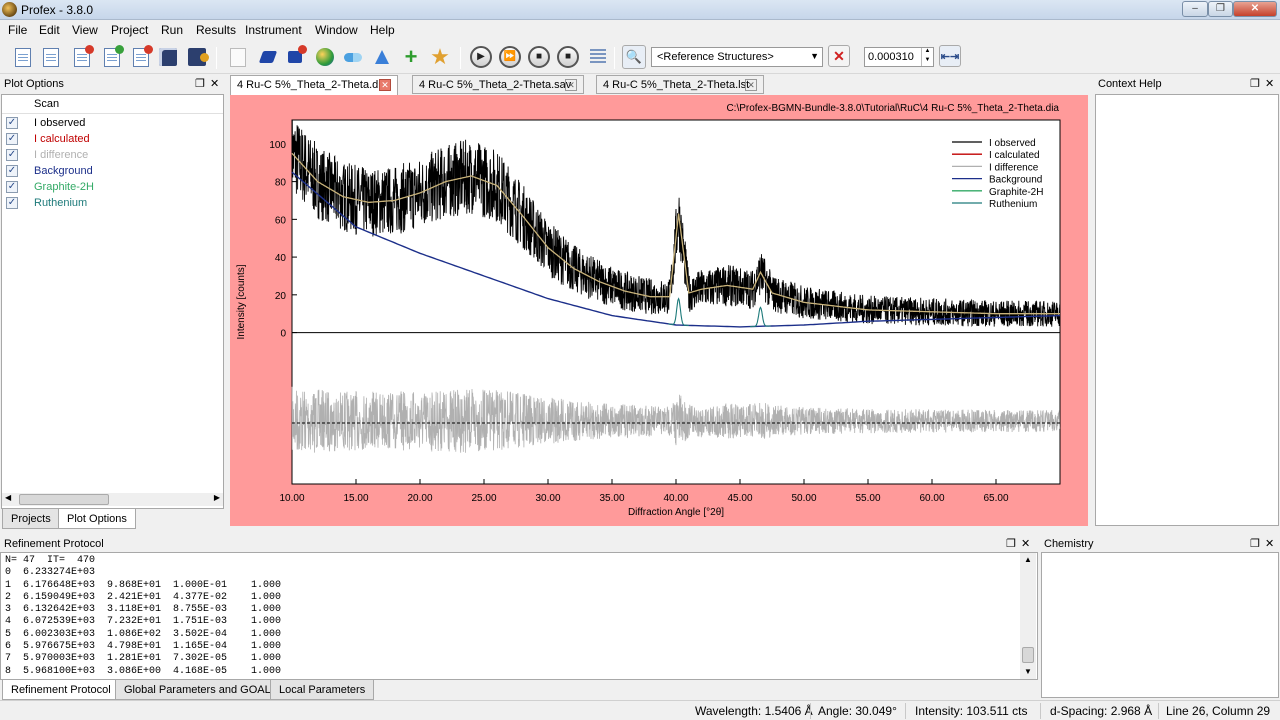 This screenshot has width=1280, height=720. What do you see at coordinates (1028, 671) in the screenshot?
I see `scroll-down-icon: ▼` at bounding box center [1028, 671].